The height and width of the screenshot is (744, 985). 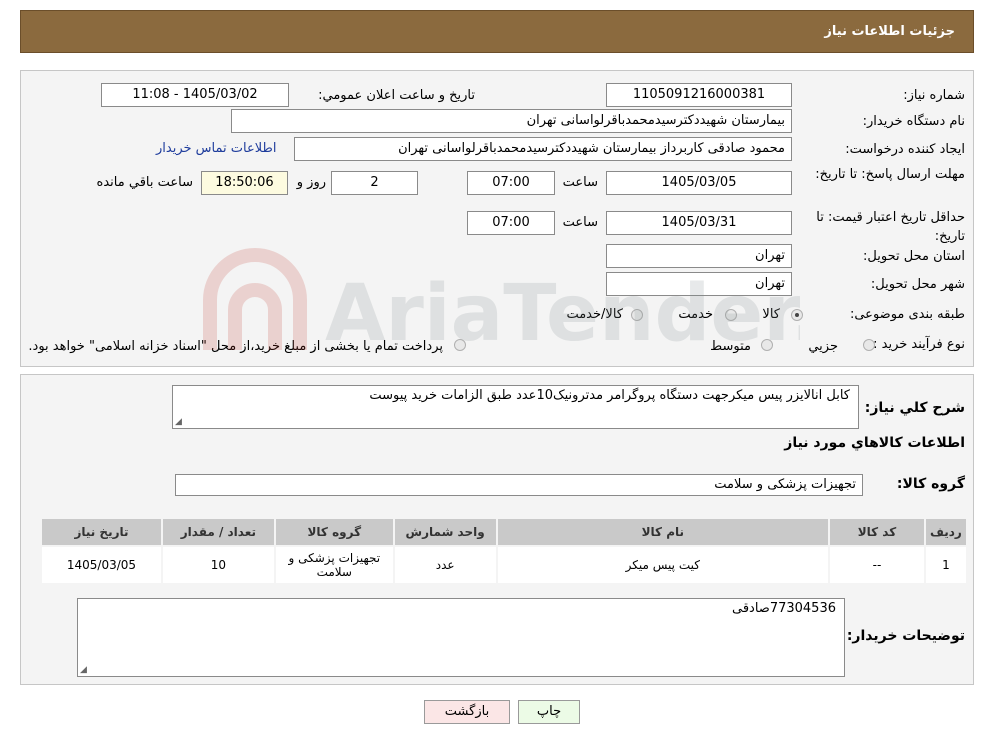 What do you see at coordinates (767, 345) in the screenshot?
I see `purchase-type-radio-medium` at bounding box center [767, 345].